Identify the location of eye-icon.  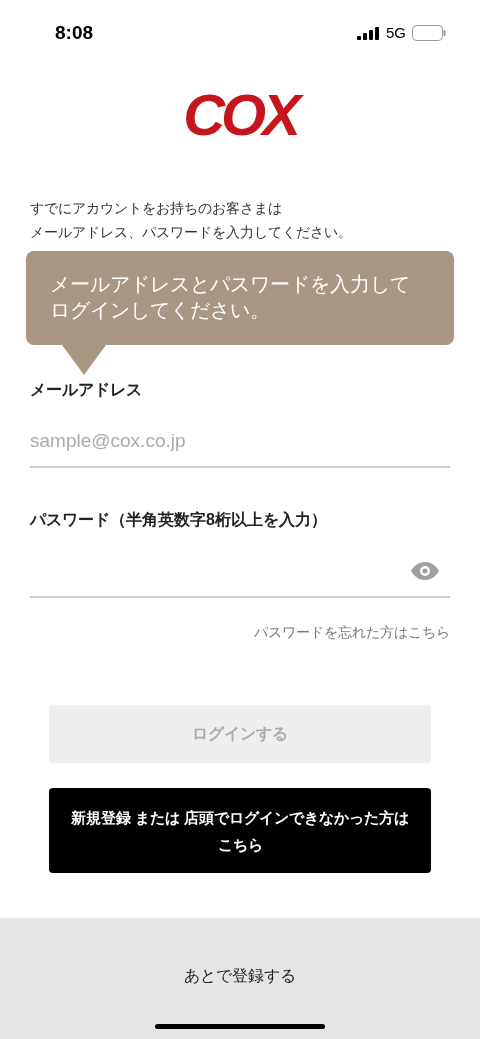
(425, 571).